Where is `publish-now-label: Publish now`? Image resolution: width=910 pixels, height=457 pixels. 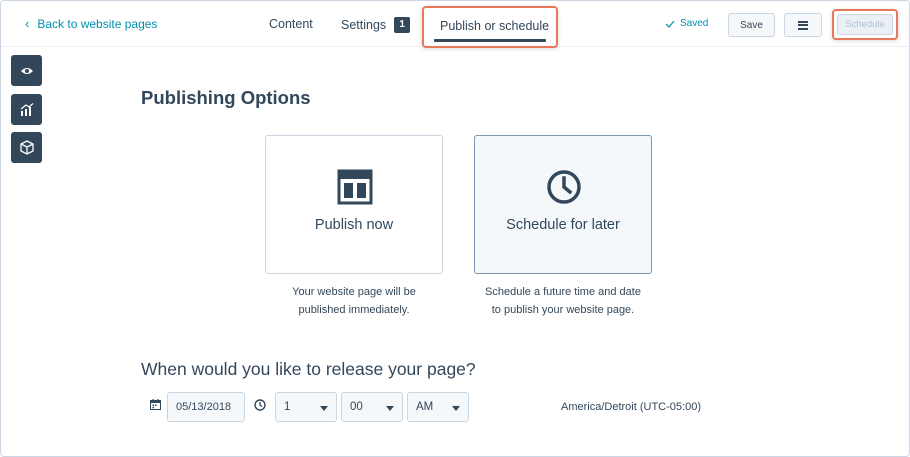 publish-now-label: Publish now is located at coordinates (354, 225).